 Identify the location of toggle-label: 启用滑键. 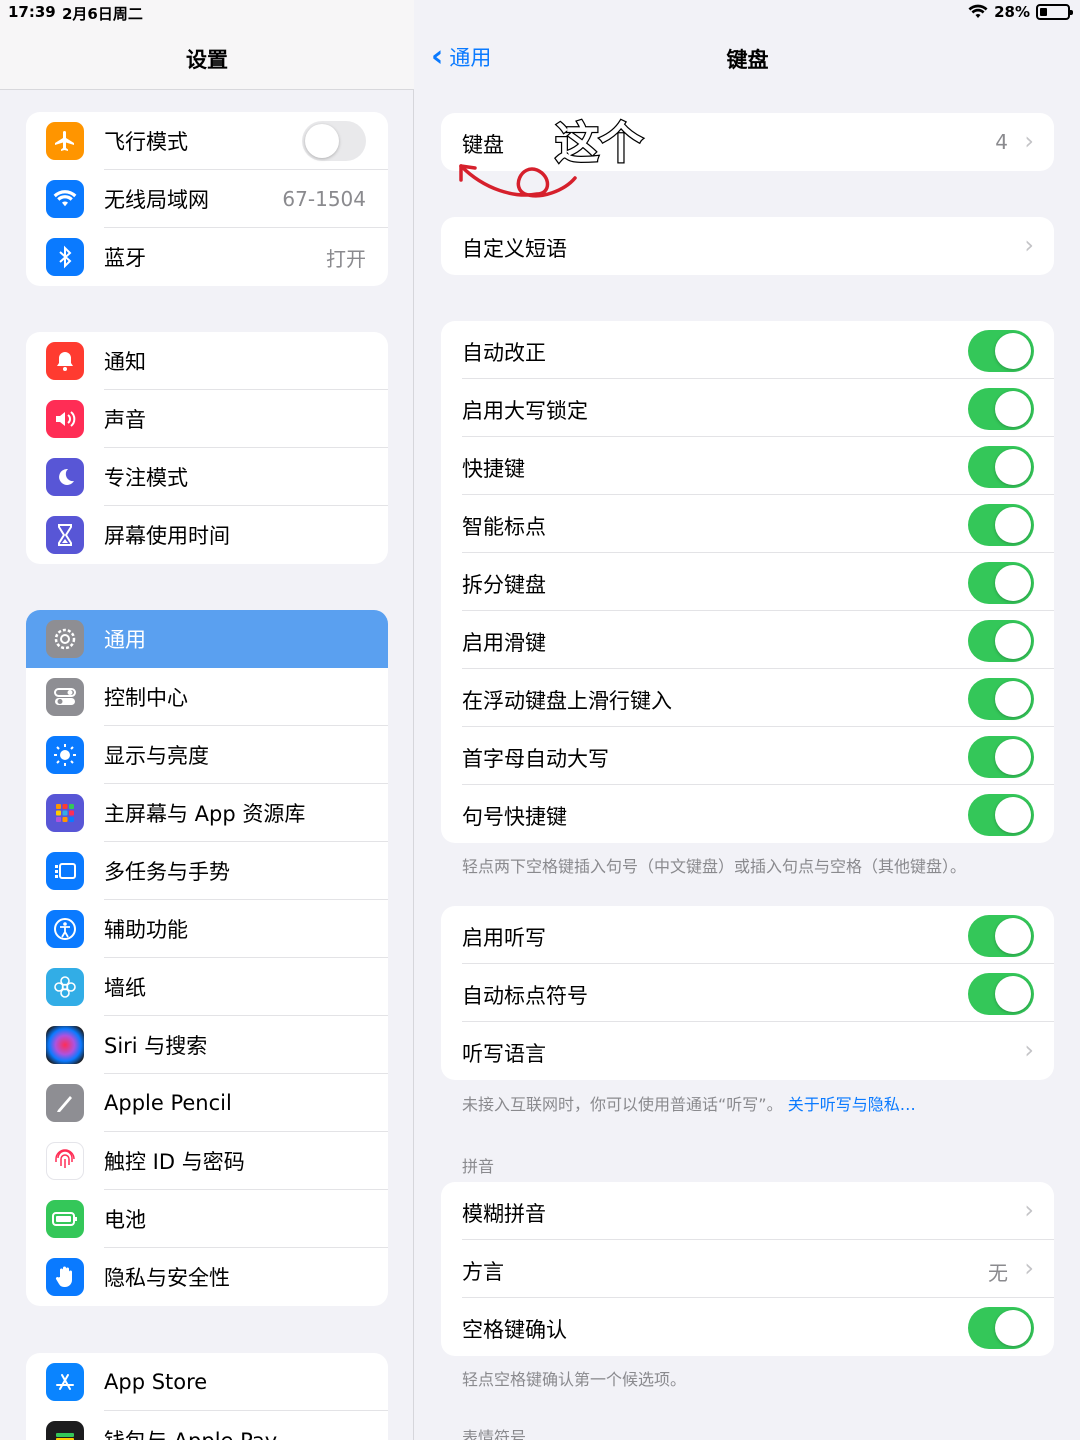
(504, 643).